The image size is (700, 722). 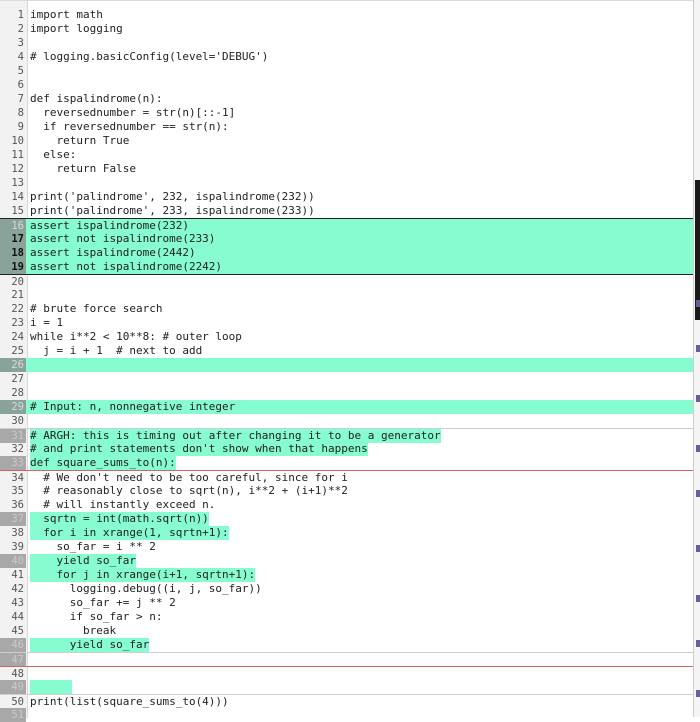 I want to click on line-code: so_far += j ** 2, so click(x=103, y=603).